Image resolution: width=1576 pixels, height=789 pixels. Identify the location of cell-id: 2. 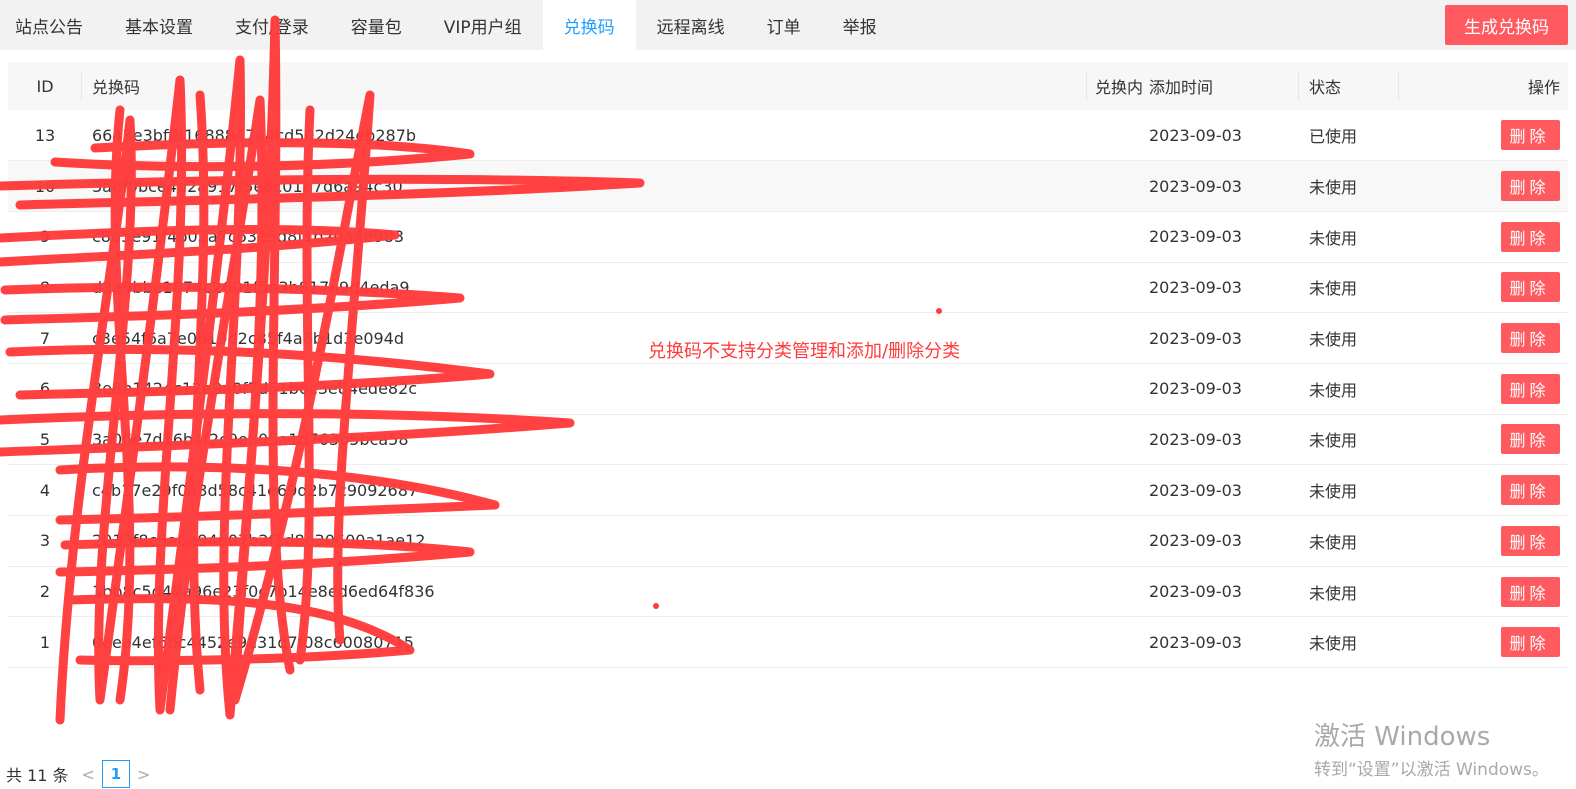
(45, 592).